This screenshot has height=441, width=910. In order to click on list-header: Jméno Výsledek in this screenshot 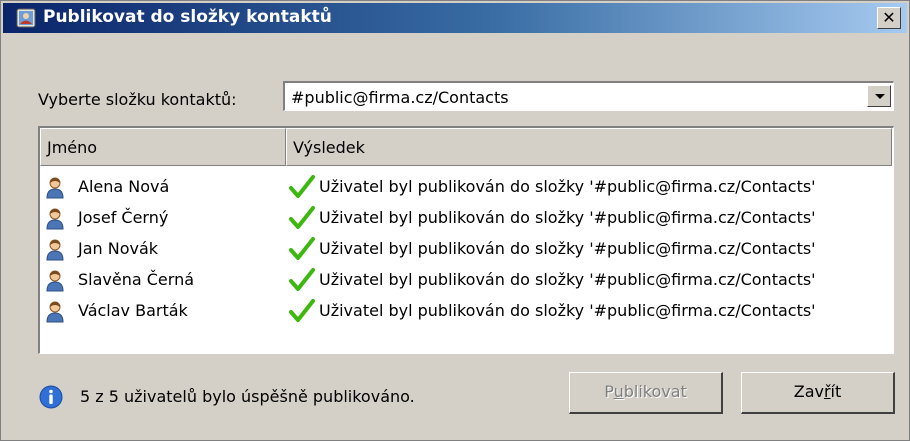, I will do `click(466, 147)`.